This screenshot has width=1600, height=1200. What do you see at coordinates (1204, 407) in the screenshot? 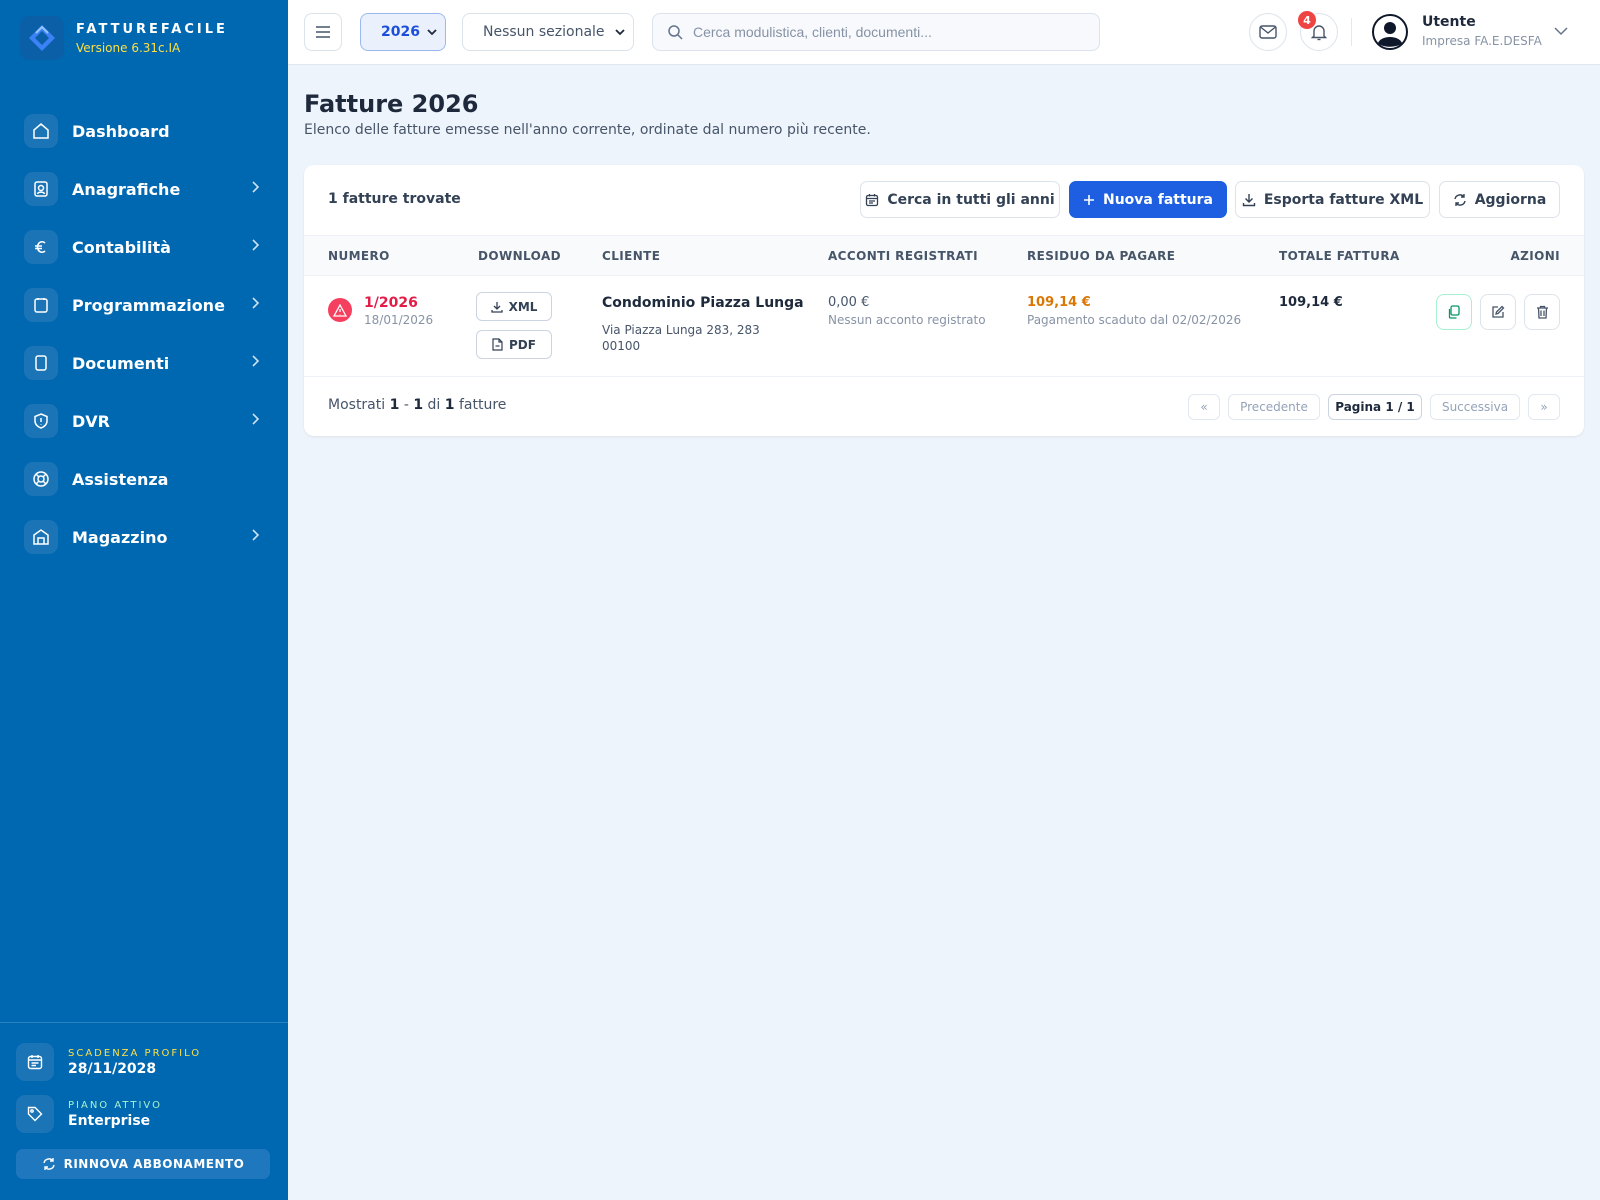
I see `first-page-button: «` at bounding box center [1204, 407].